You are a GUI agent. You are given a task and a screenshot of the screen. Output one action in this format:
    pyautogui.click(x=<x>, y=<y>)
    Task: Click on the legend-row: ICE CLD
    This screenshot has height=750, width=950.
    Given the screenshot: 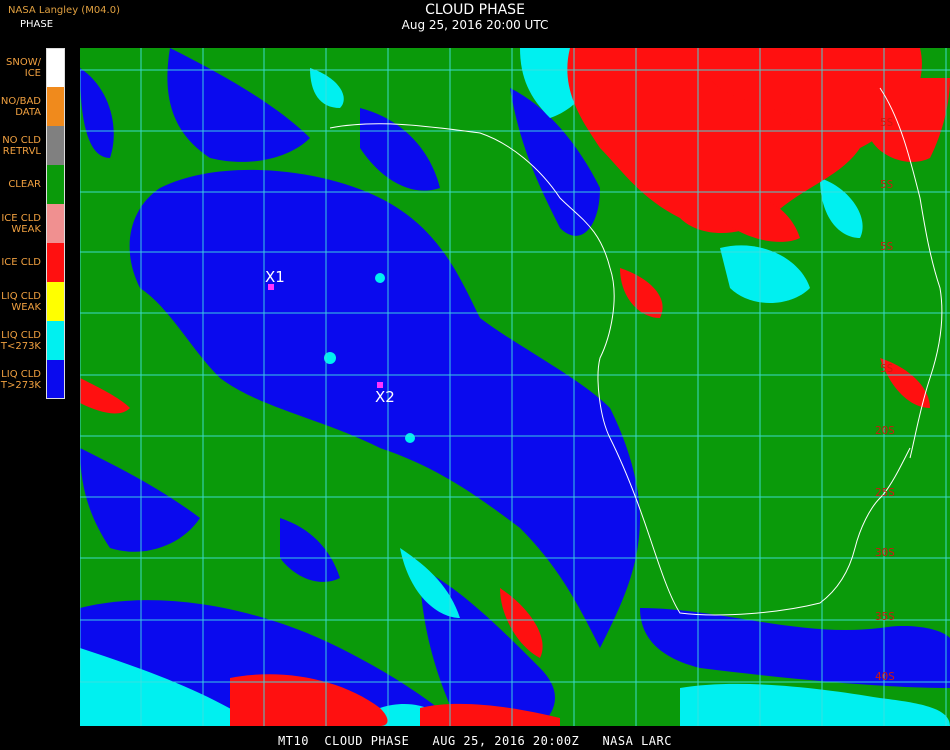 What is the action you would take?
    pyautogui.click(x=33, y=262)
    